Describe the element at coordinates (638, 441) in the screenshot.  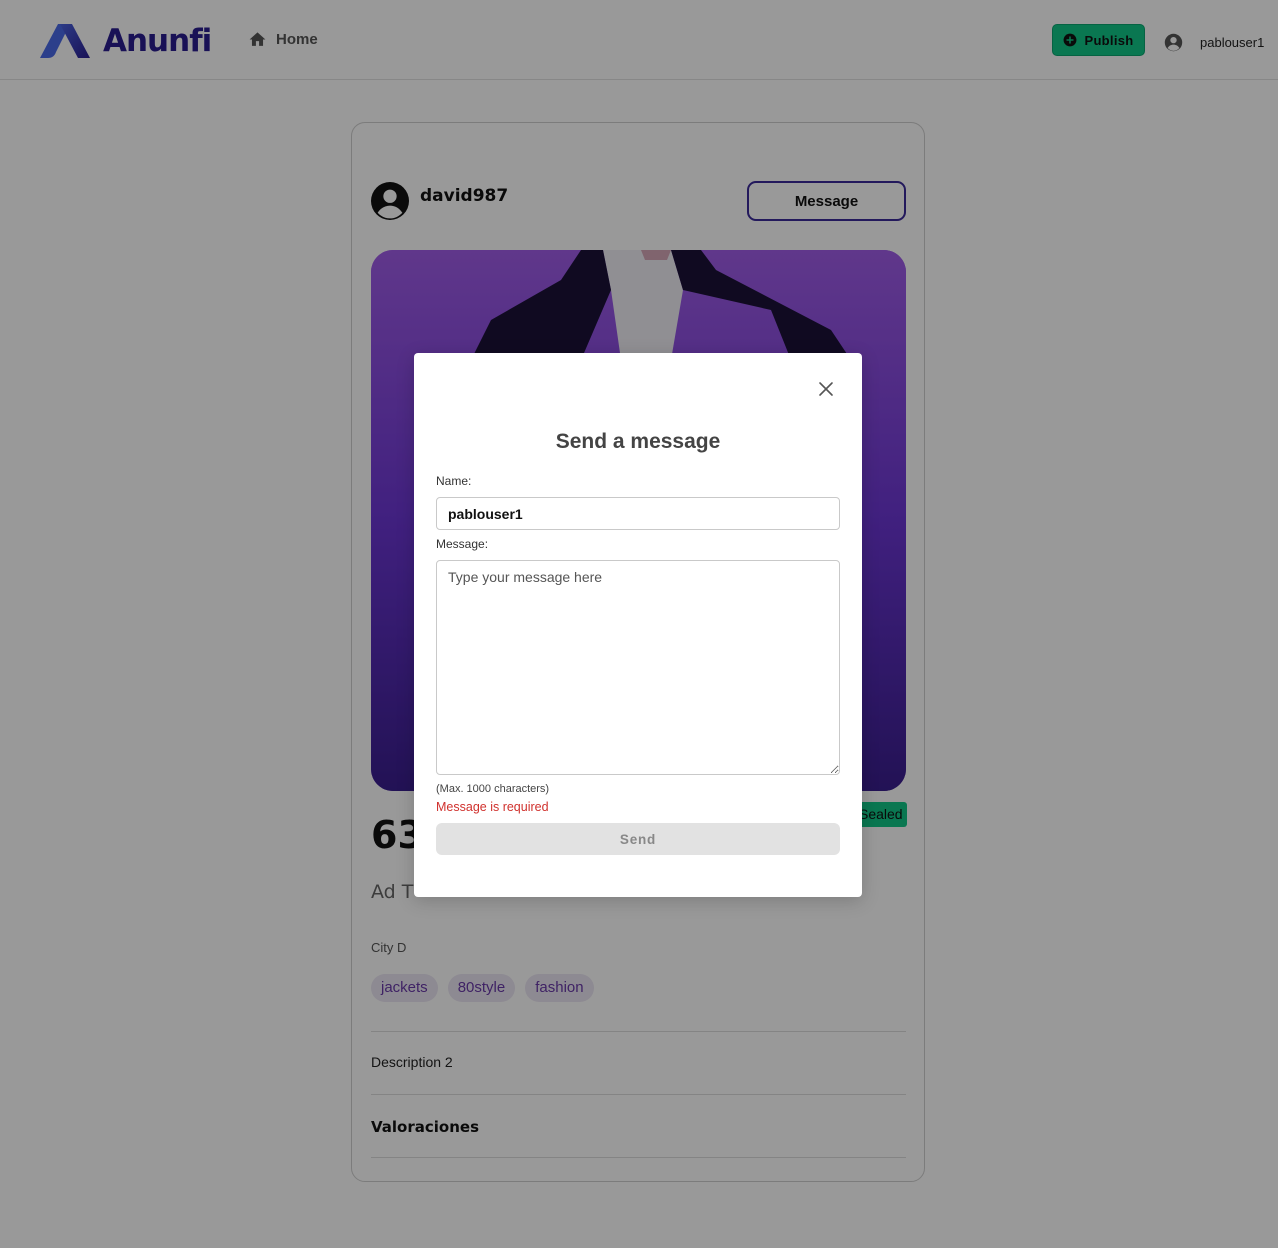
I see `modal-title: Send a message` at that location.